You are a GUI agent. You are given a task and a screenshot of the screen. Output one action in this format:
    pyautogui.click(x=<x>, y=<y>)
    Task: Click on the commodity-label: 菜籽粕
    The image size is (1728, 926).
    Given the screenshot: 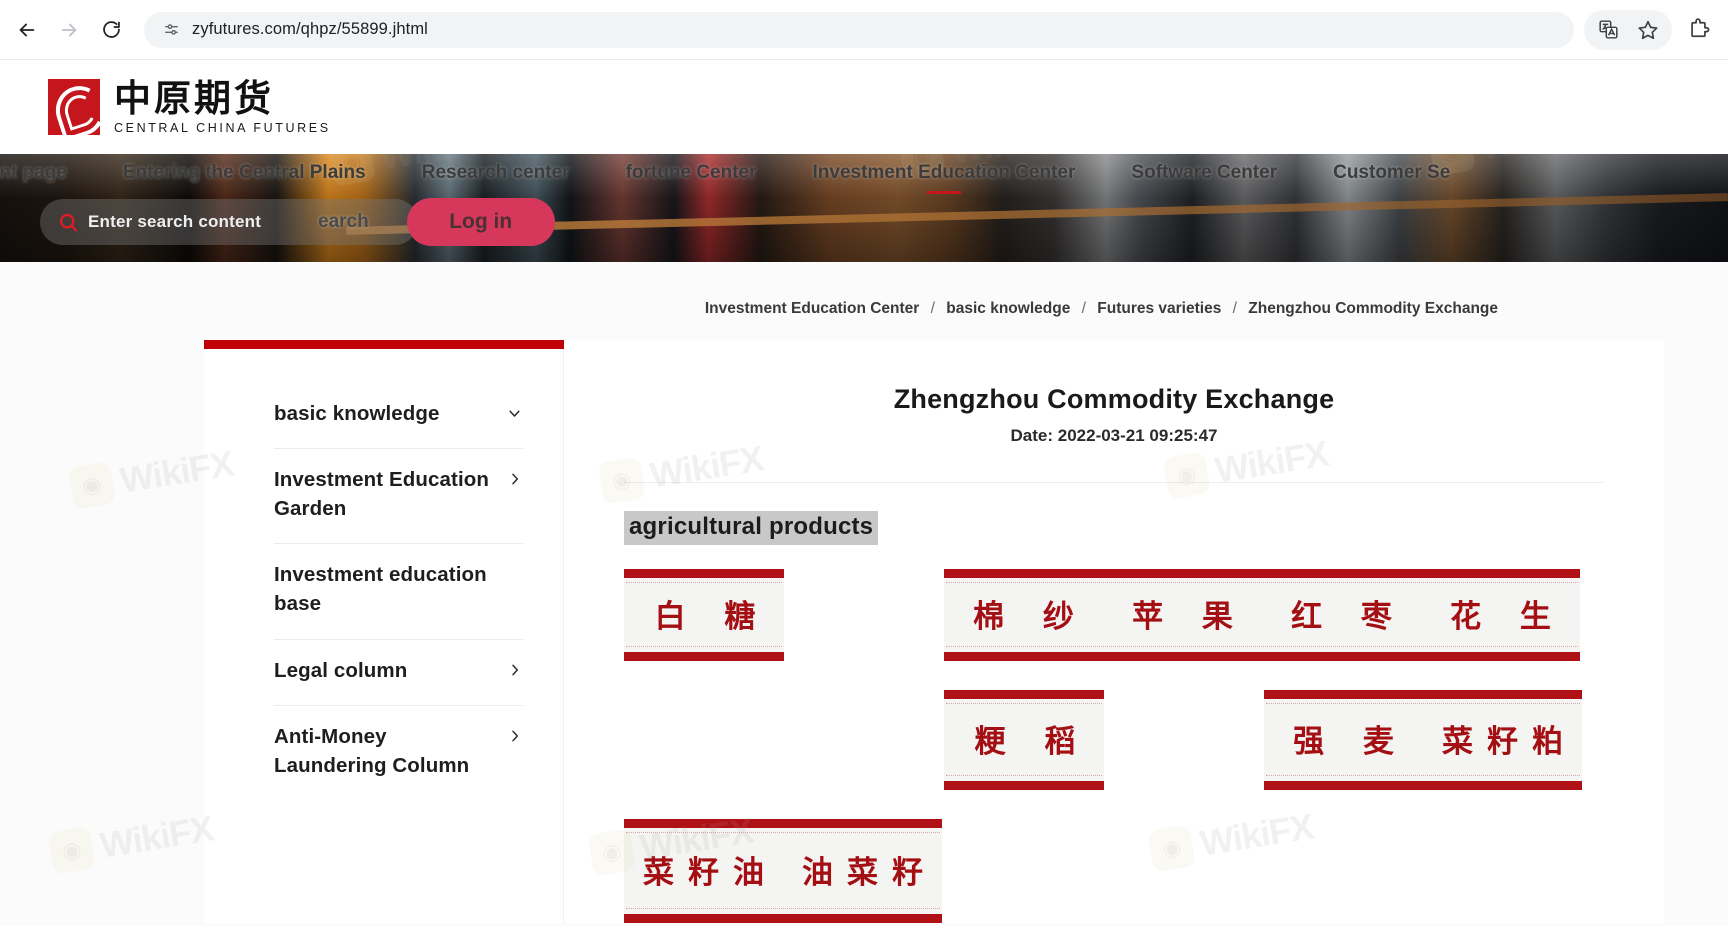 What is the action you would take?
    pyautogui.click(x=1509, y=741)
    